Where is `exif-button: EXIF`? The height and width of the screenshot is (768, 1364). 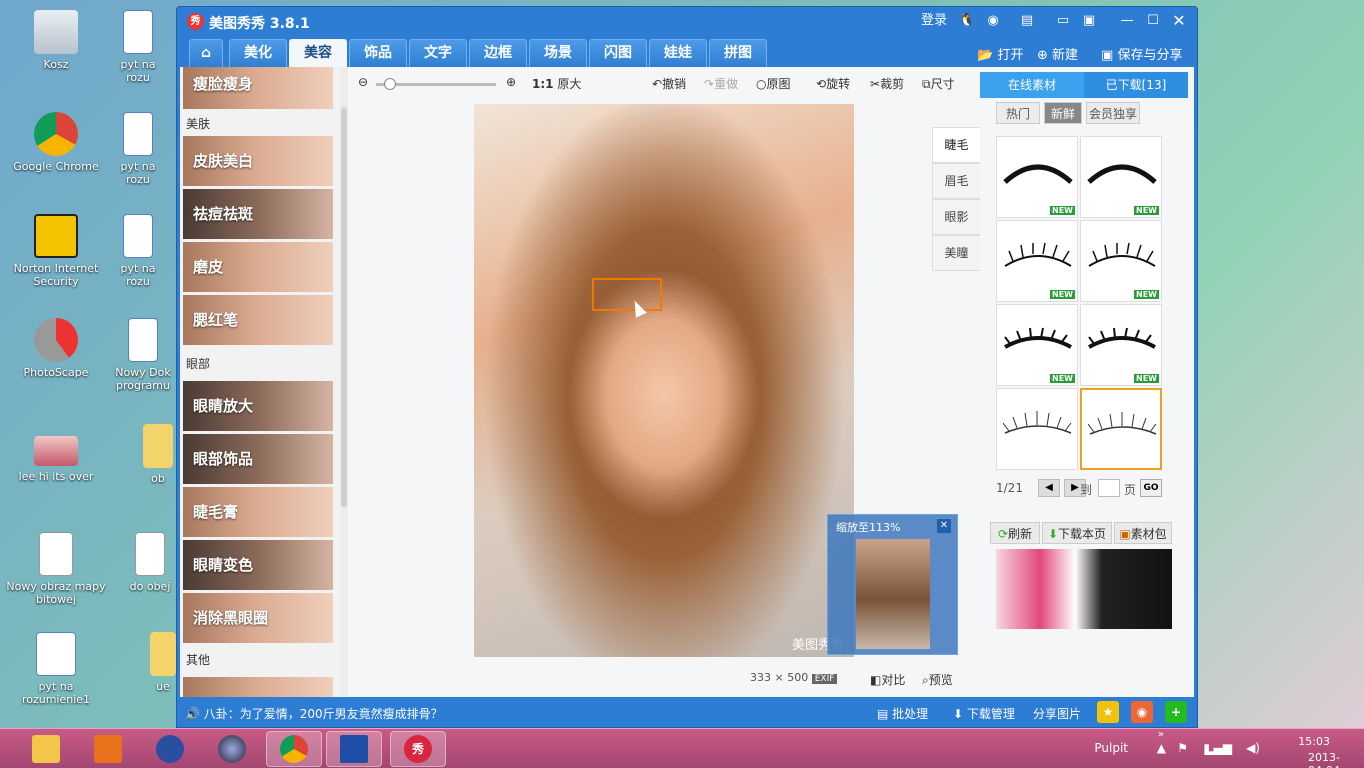
exif-button: EXIF is located at coordinates (824, 679).